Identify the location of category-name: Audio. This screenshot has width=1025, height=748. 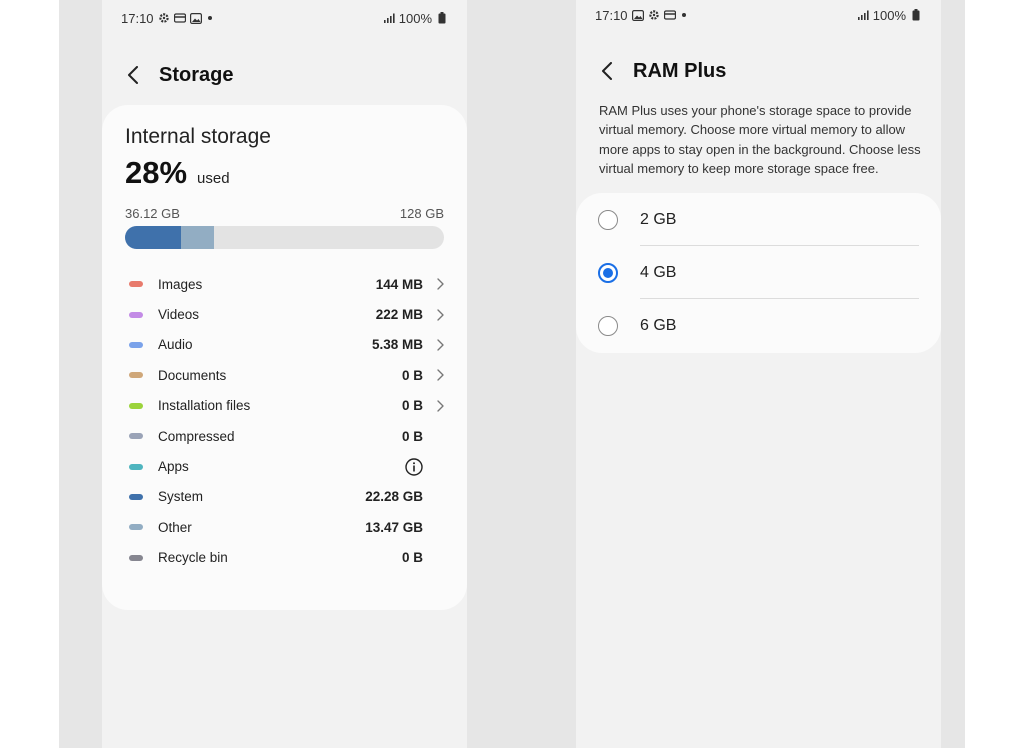
(175, 345).